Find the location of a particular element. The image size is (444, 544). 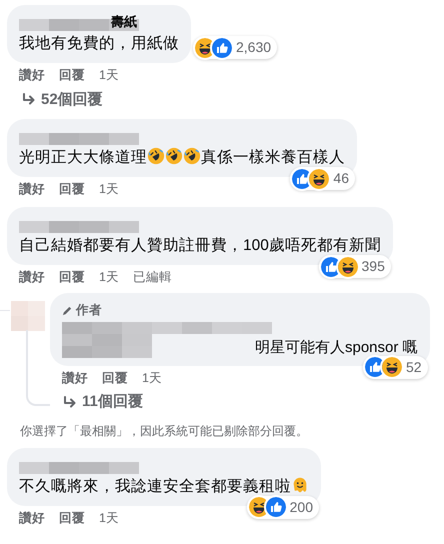

comment-text: 光明正大大條道理 真係一樣米養百樣人 is located at coordinates (182, 157).